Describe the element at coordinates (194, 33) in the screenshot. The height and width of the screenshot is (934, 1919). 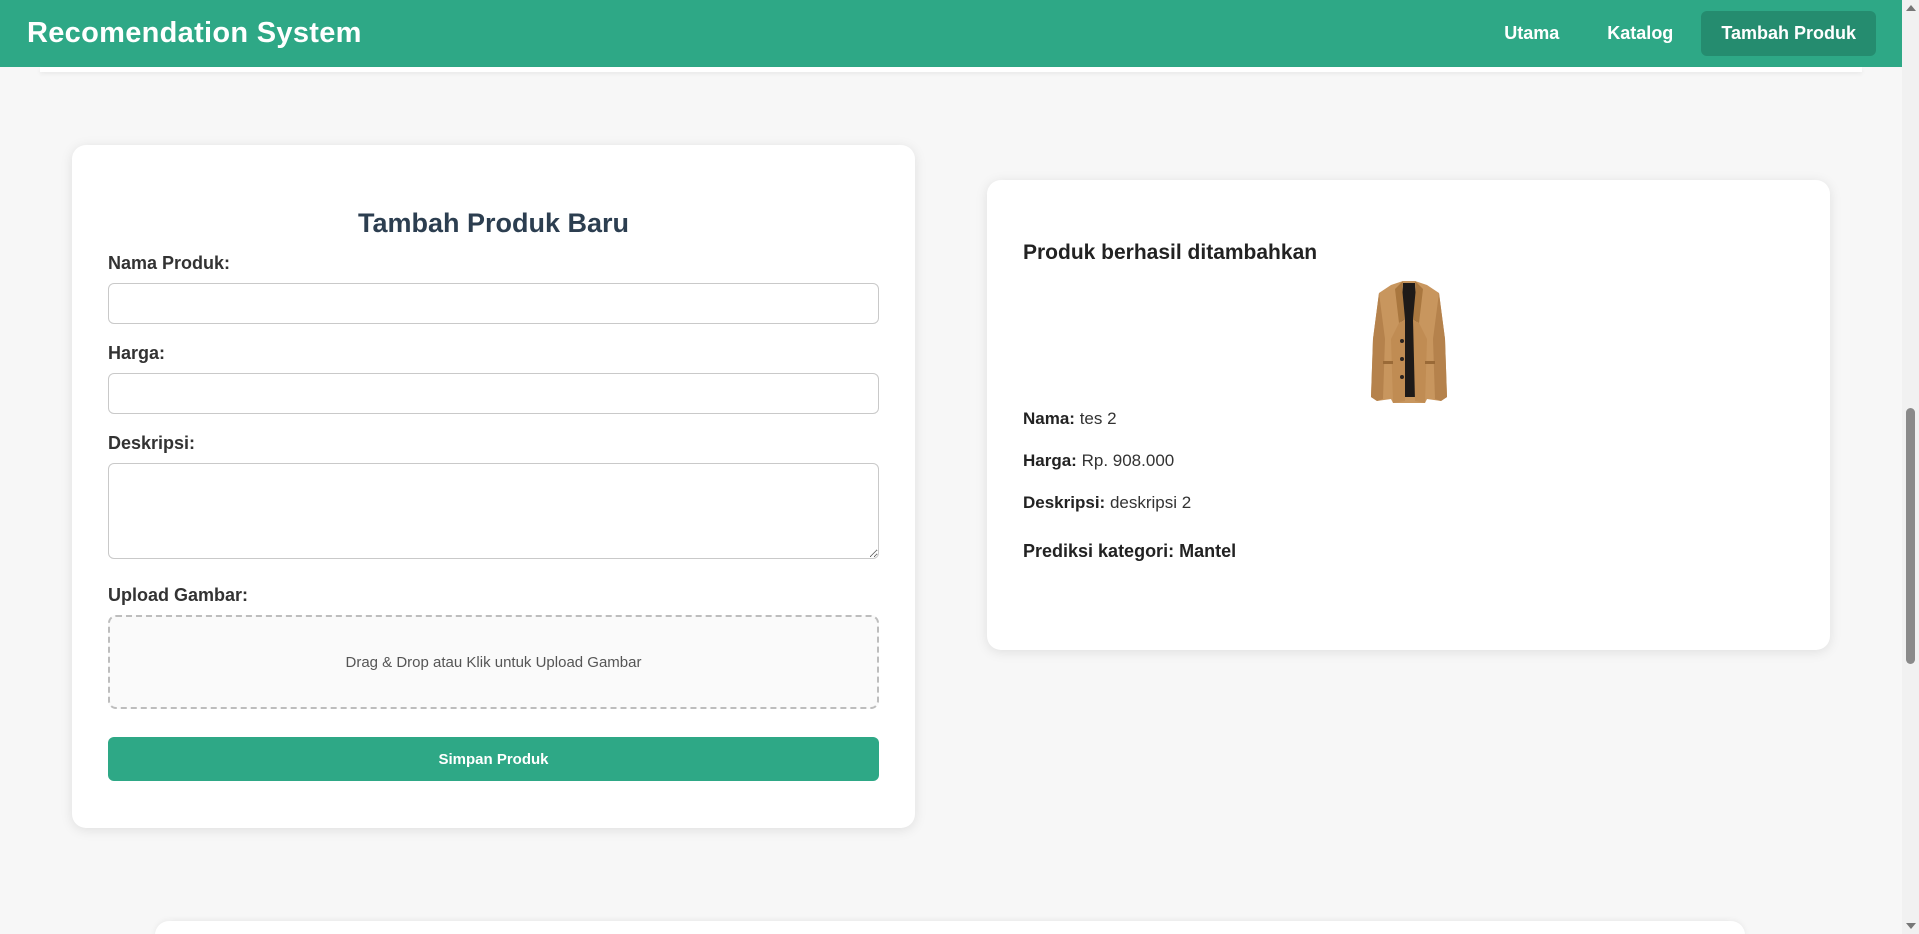
I see `brand-title: Recomendation System` at that location.